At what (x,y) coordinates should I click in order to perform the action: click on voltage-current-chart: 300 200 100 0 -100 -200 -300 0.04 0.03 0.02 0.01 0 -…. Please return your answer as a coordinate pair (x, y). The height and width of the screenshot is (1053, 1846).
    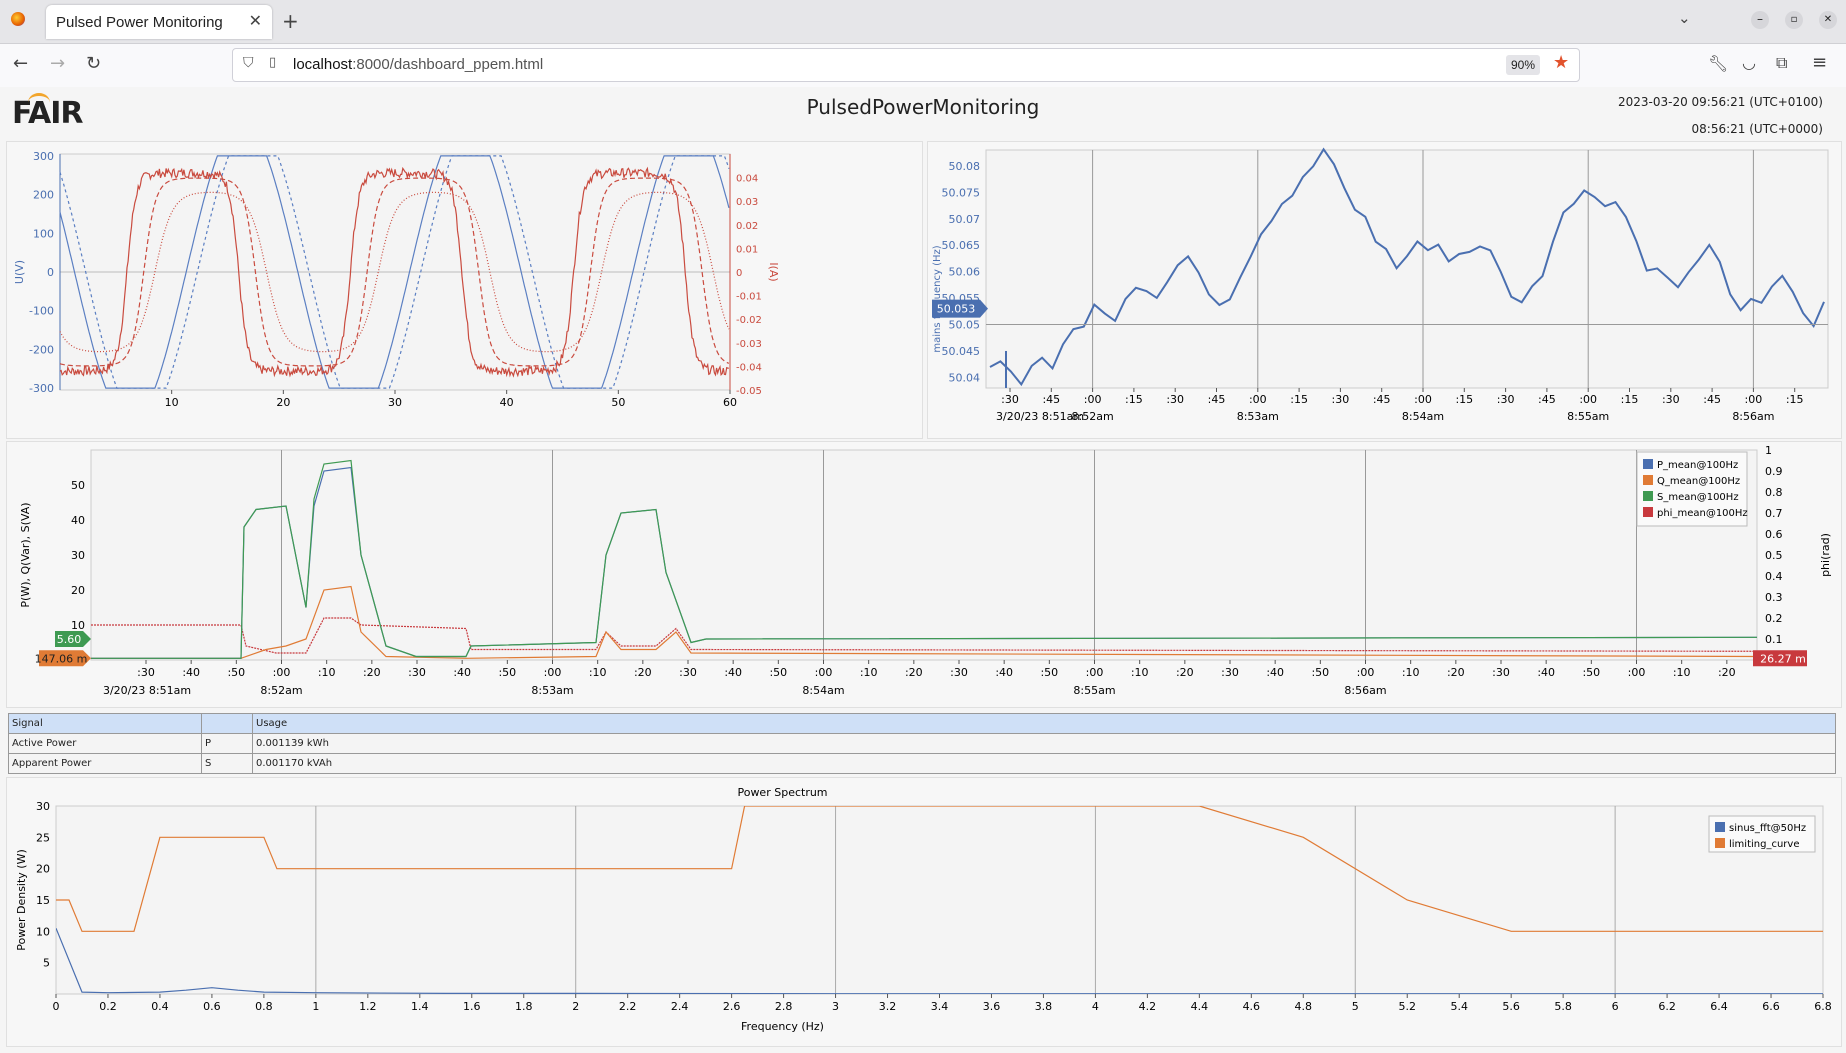
    Looking at the image, I should click on (464, 290).